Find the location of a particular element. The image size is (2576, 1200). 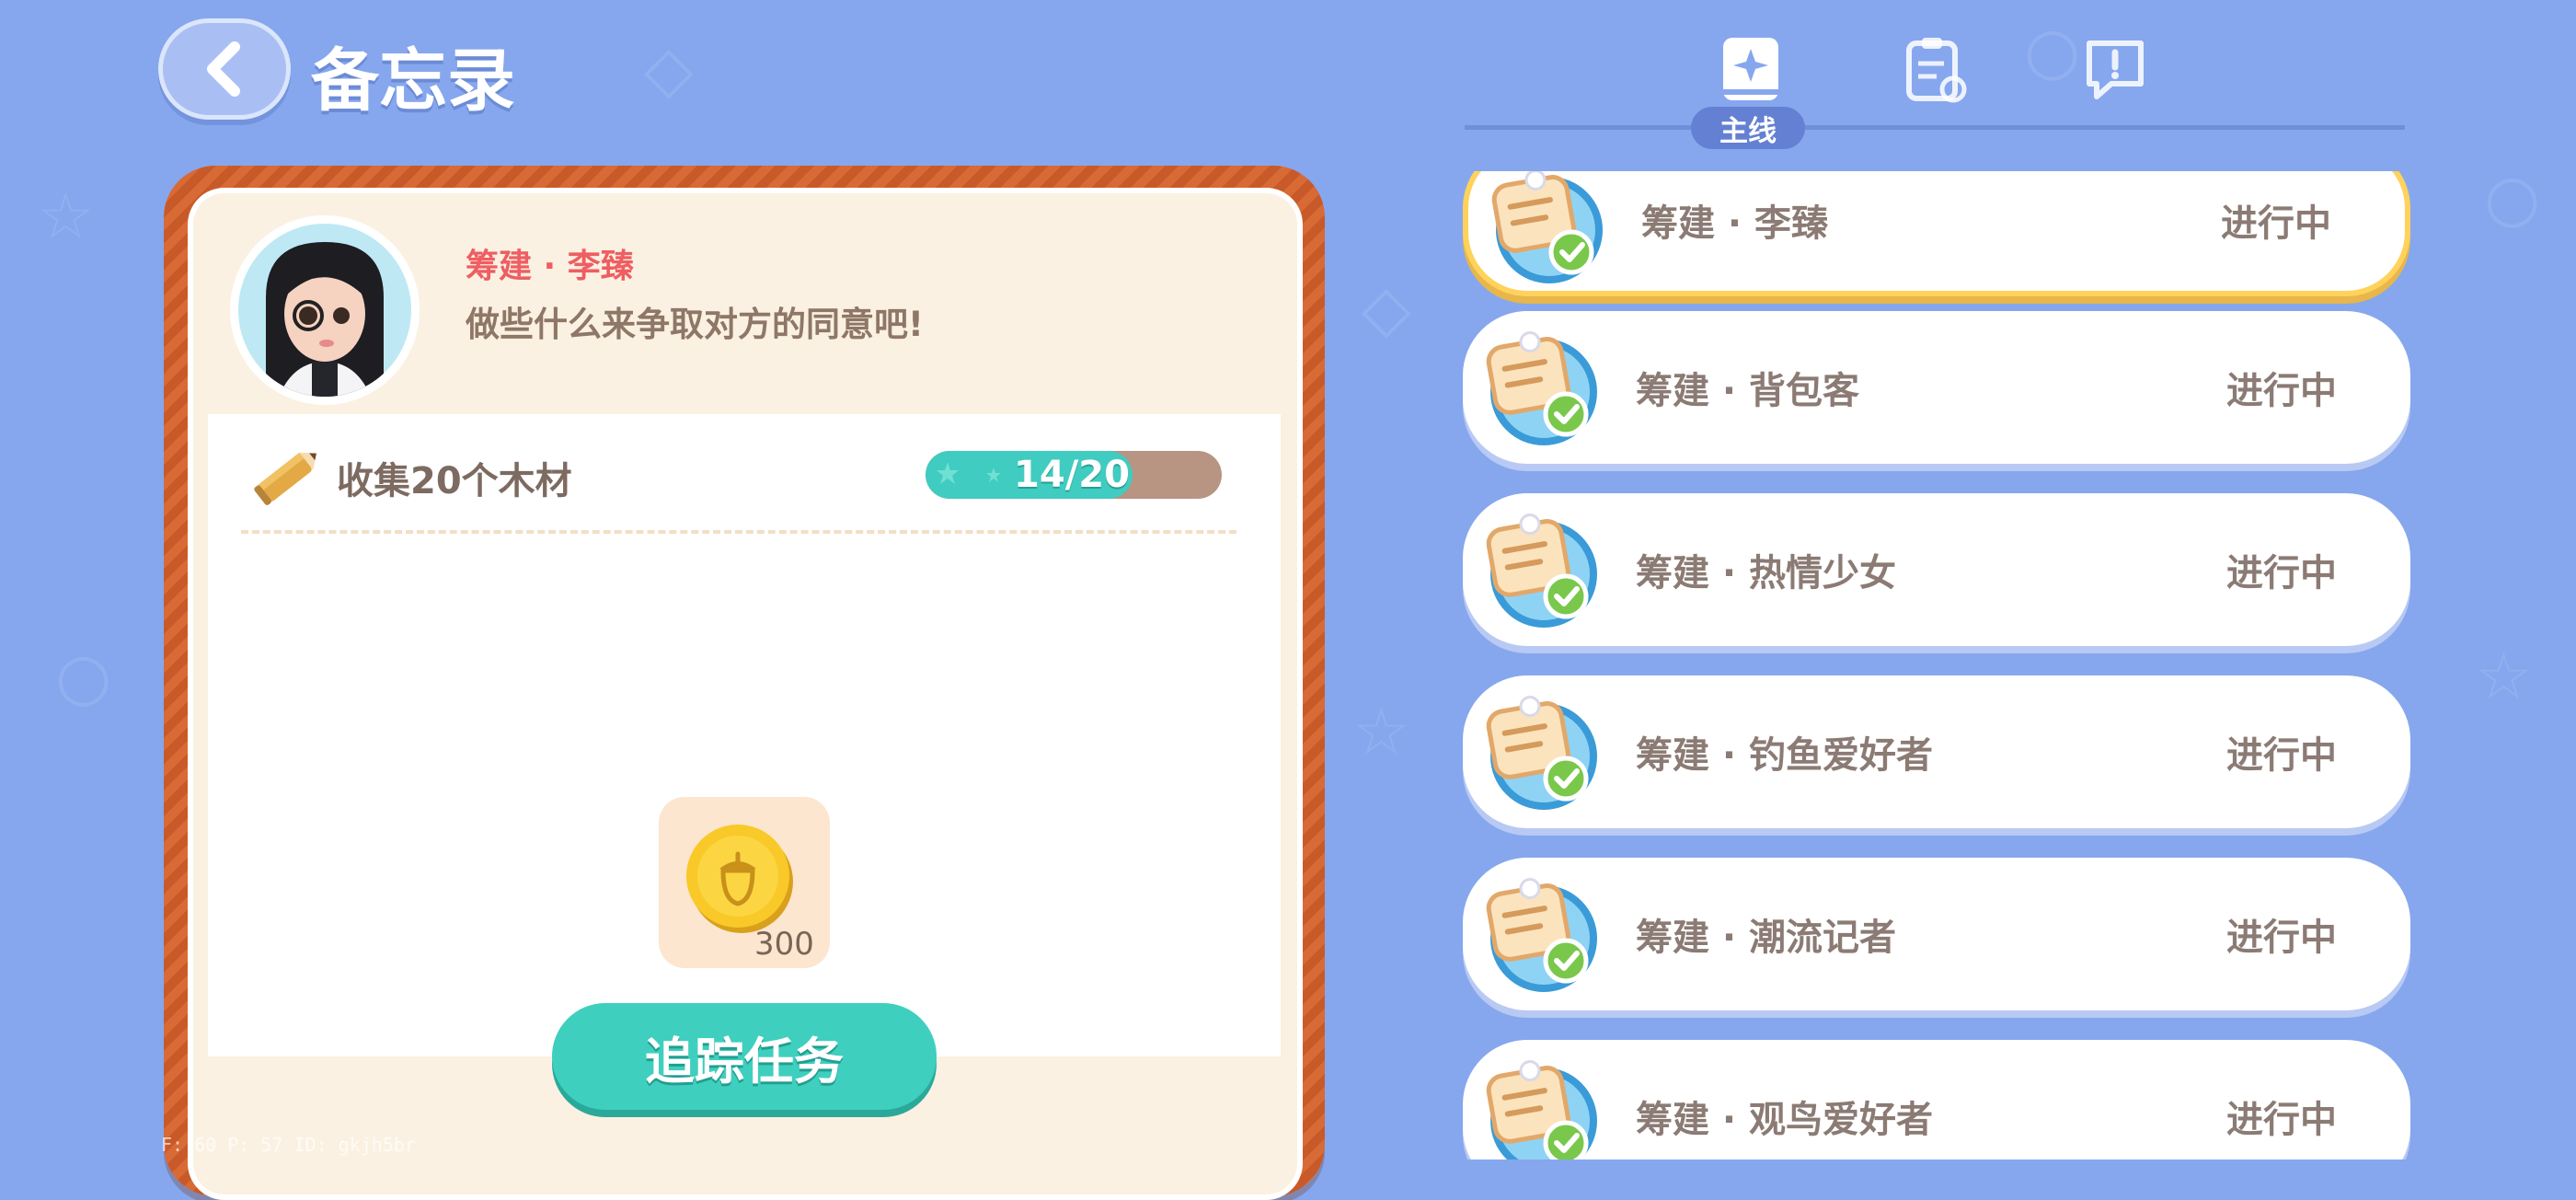

feedback-bubble-icon is located at coordinates (2115, 70).